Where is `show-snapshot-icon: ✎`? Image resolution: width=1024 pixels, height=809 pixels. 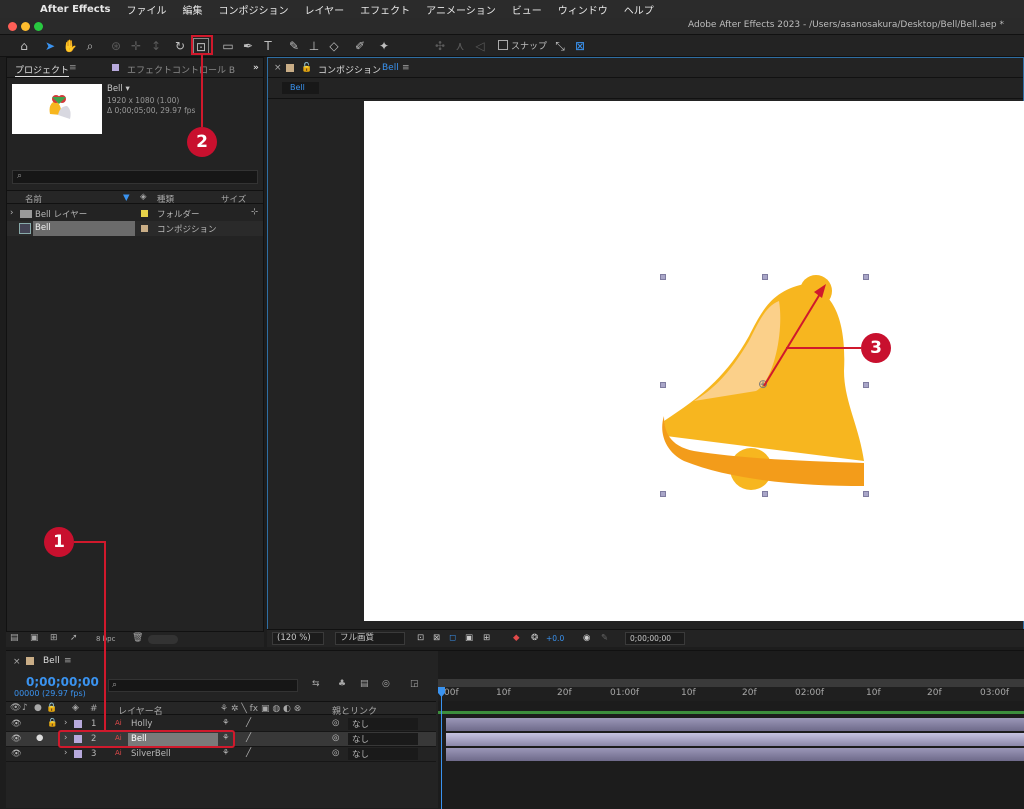
show-snapshot-icon: ✎ is located at coordinates (604, 638).